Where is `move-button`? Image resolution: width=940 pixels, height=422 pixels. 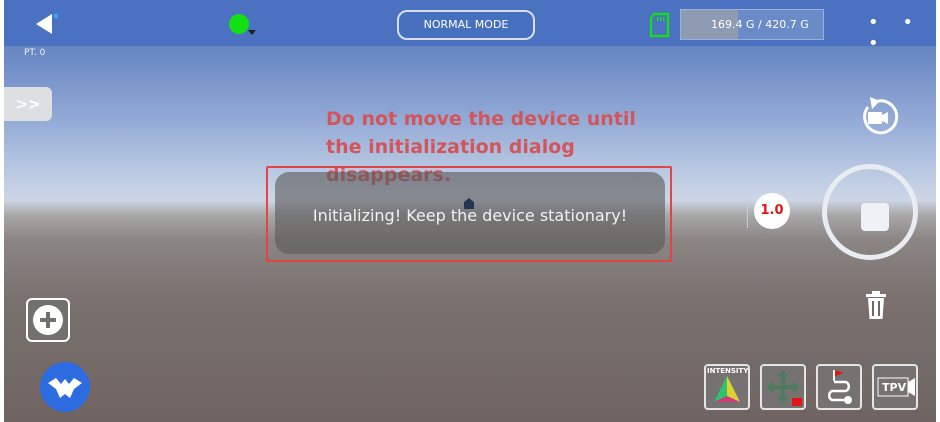 move-button is located at coordinates (783, 387).